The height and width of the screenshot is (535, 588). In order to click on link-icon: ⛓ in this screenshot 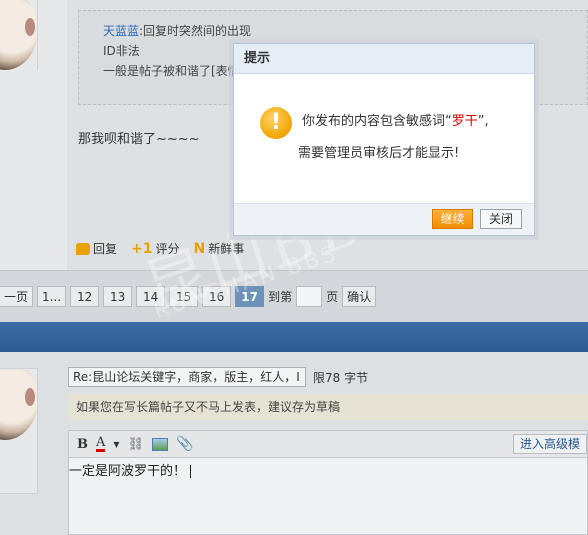, I will do `click(136, 444)`.